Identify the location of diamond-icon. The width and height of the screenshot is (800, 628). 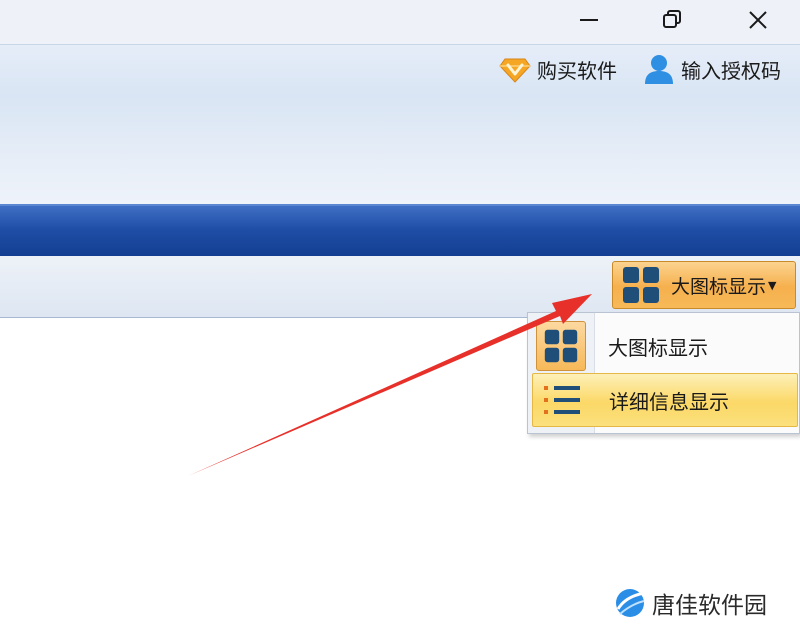
(515, 70).